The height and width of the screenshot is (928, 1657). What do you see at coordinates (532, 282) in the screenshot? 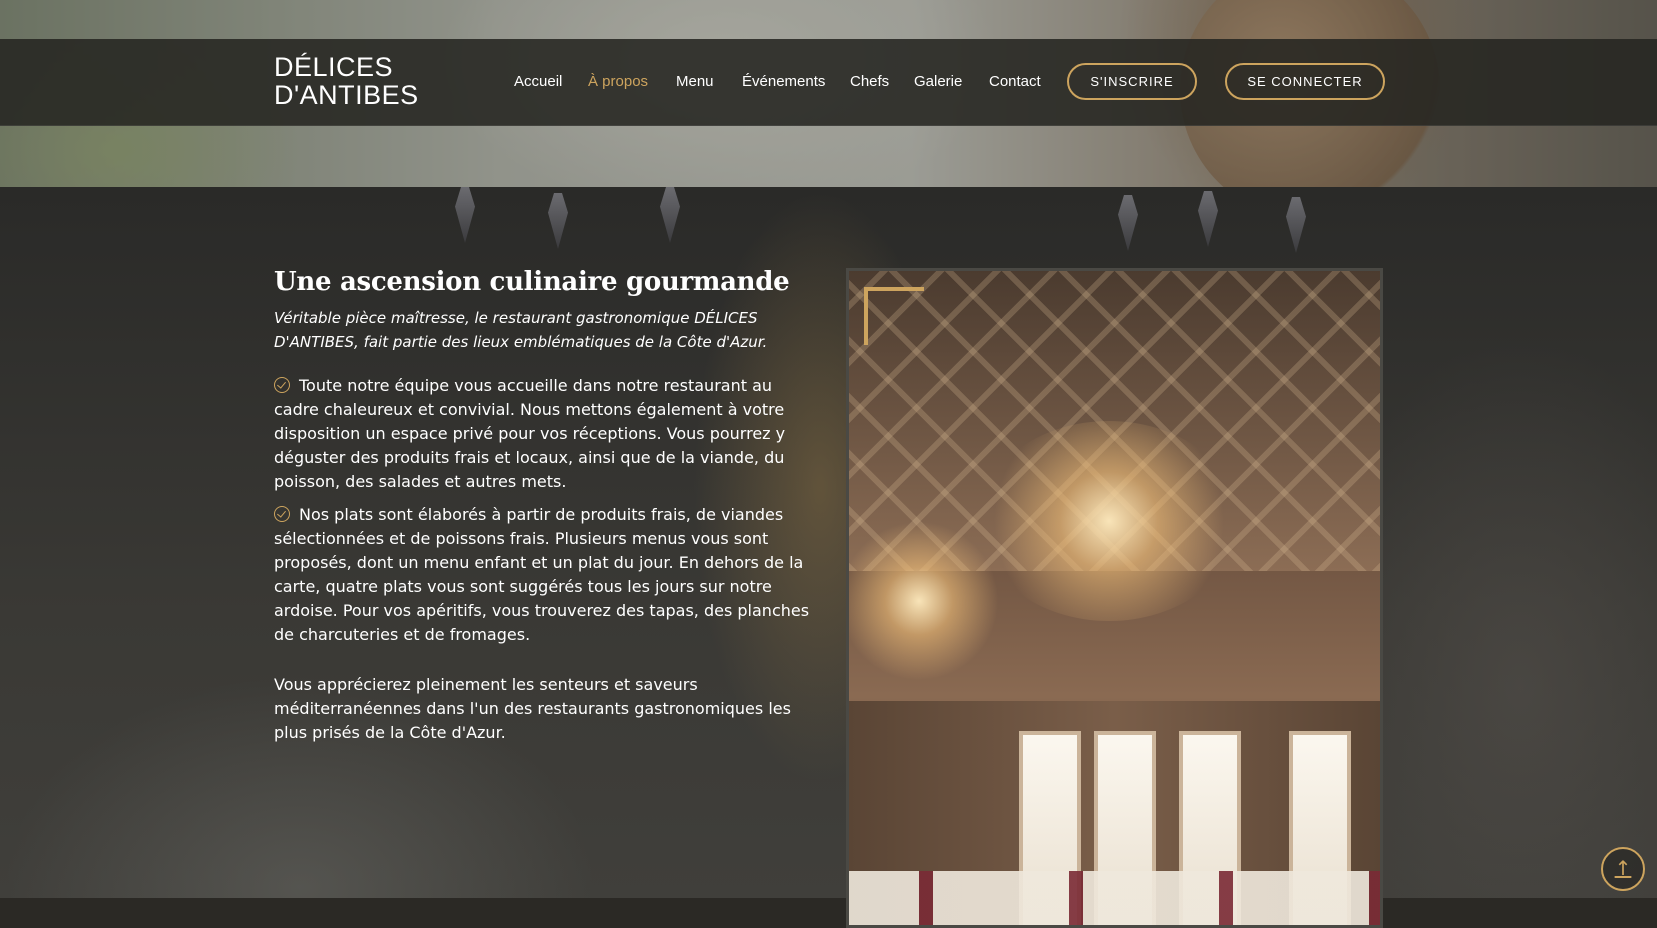
I see `about-title: Une ascension culinaire gourmande` at bounding box center [532, 282].